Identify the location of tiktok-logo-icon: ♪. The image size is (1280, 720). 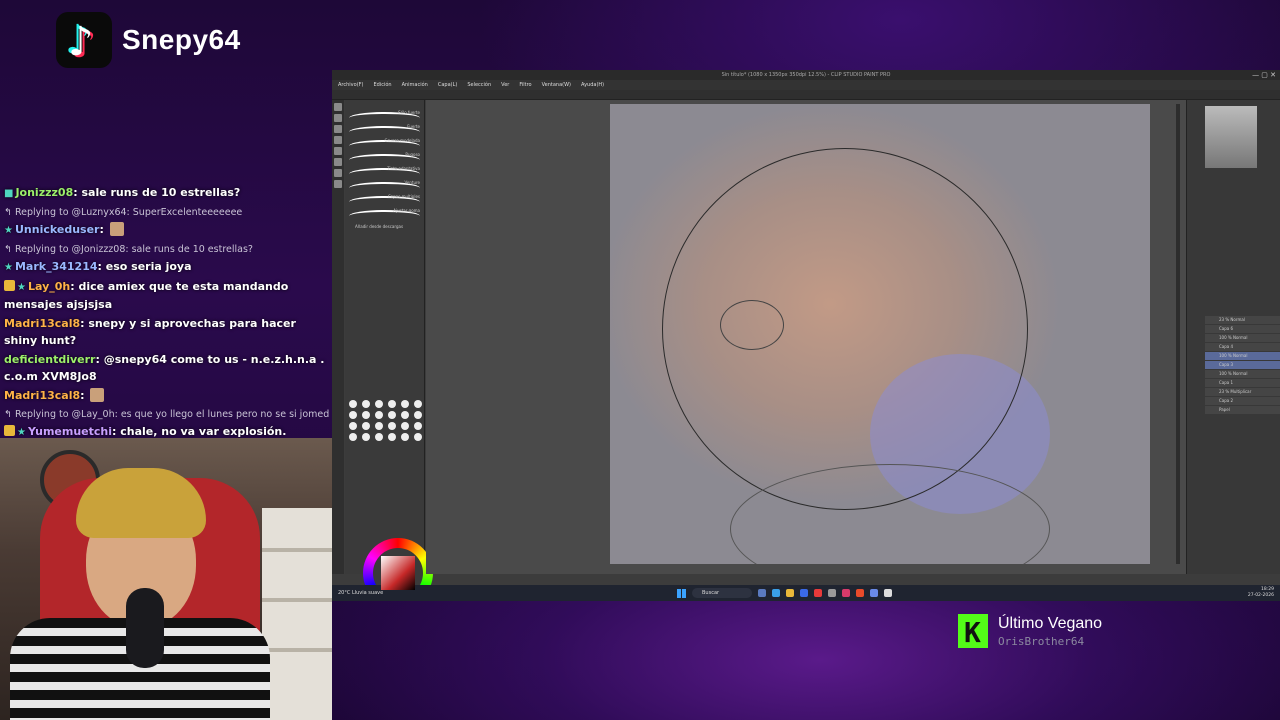
(84, 40).